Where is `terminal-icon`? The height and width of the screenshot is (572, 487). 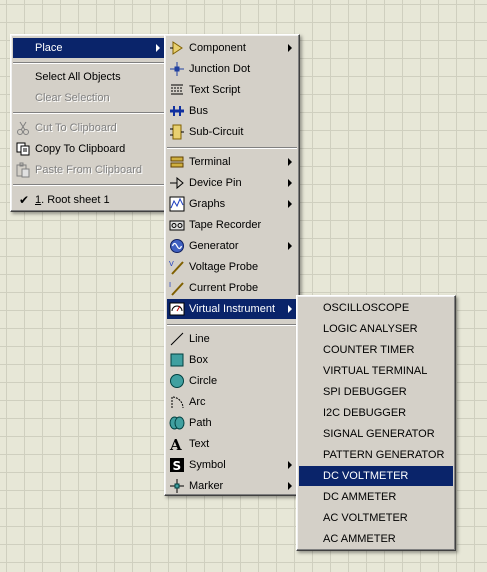 terminal-icon is located at coordinates (177, 162).